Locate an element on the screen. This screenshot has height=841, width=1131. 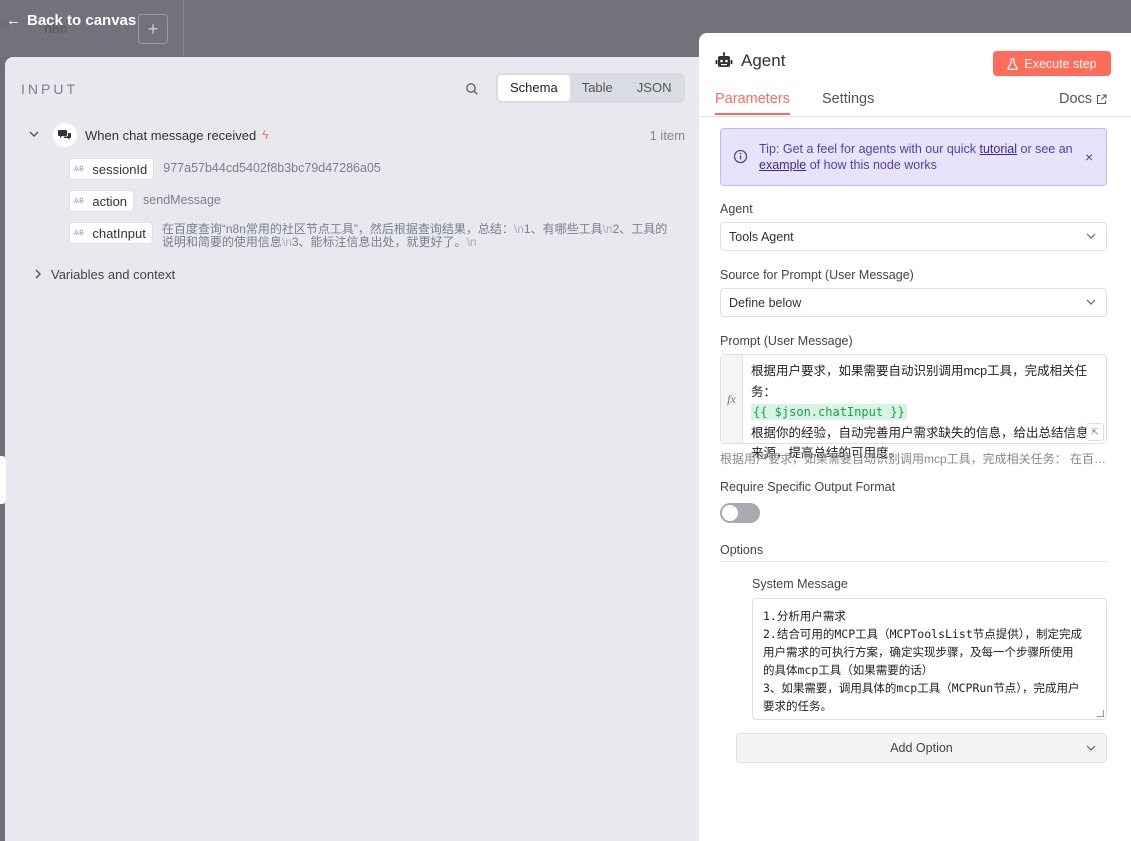
system-message-line: 1.分析用户需求 is located at coordinates (804, 616).